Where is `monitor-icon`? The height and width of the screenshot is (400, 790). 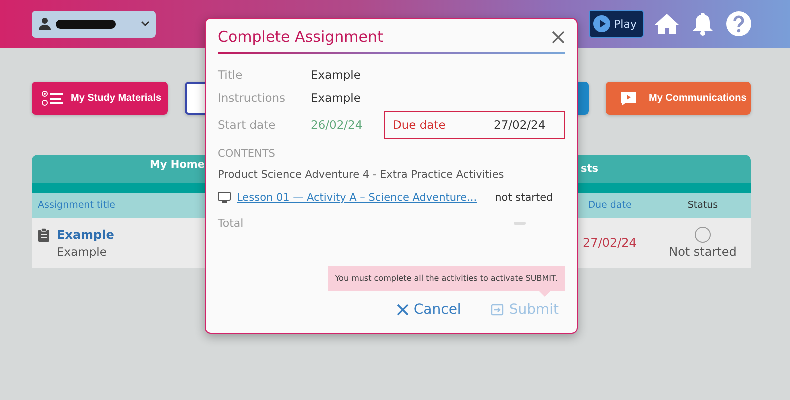 monitor-icon is located at coordinates (224, 198).